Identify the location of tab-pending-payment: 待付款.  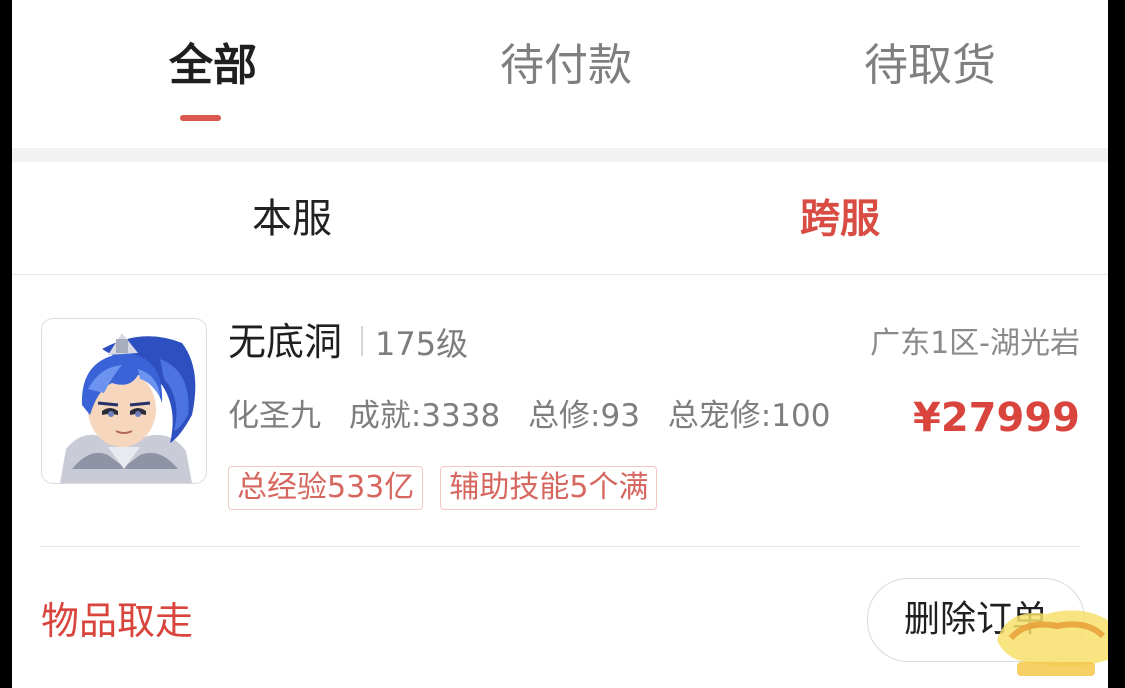
(566, 66).